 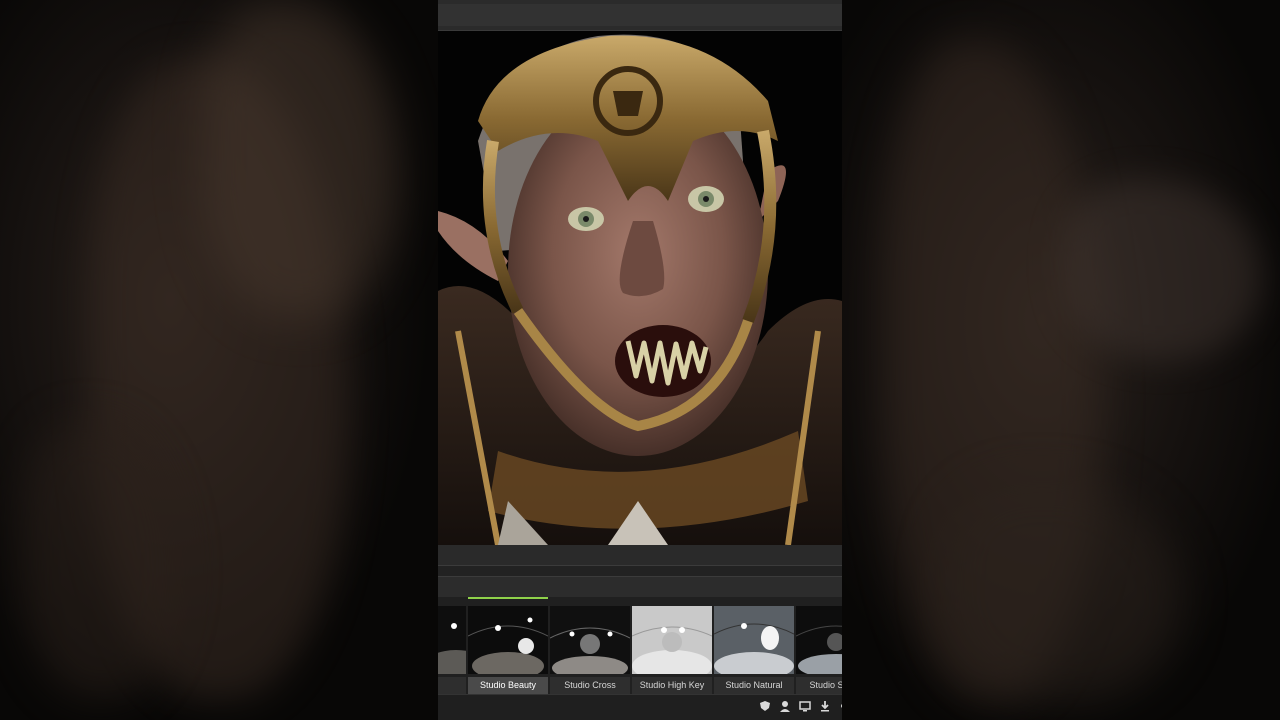 What do you see at coordinates (825, 707) in the screenshot?
I see `download-icon` at bounding box center [825, 707].